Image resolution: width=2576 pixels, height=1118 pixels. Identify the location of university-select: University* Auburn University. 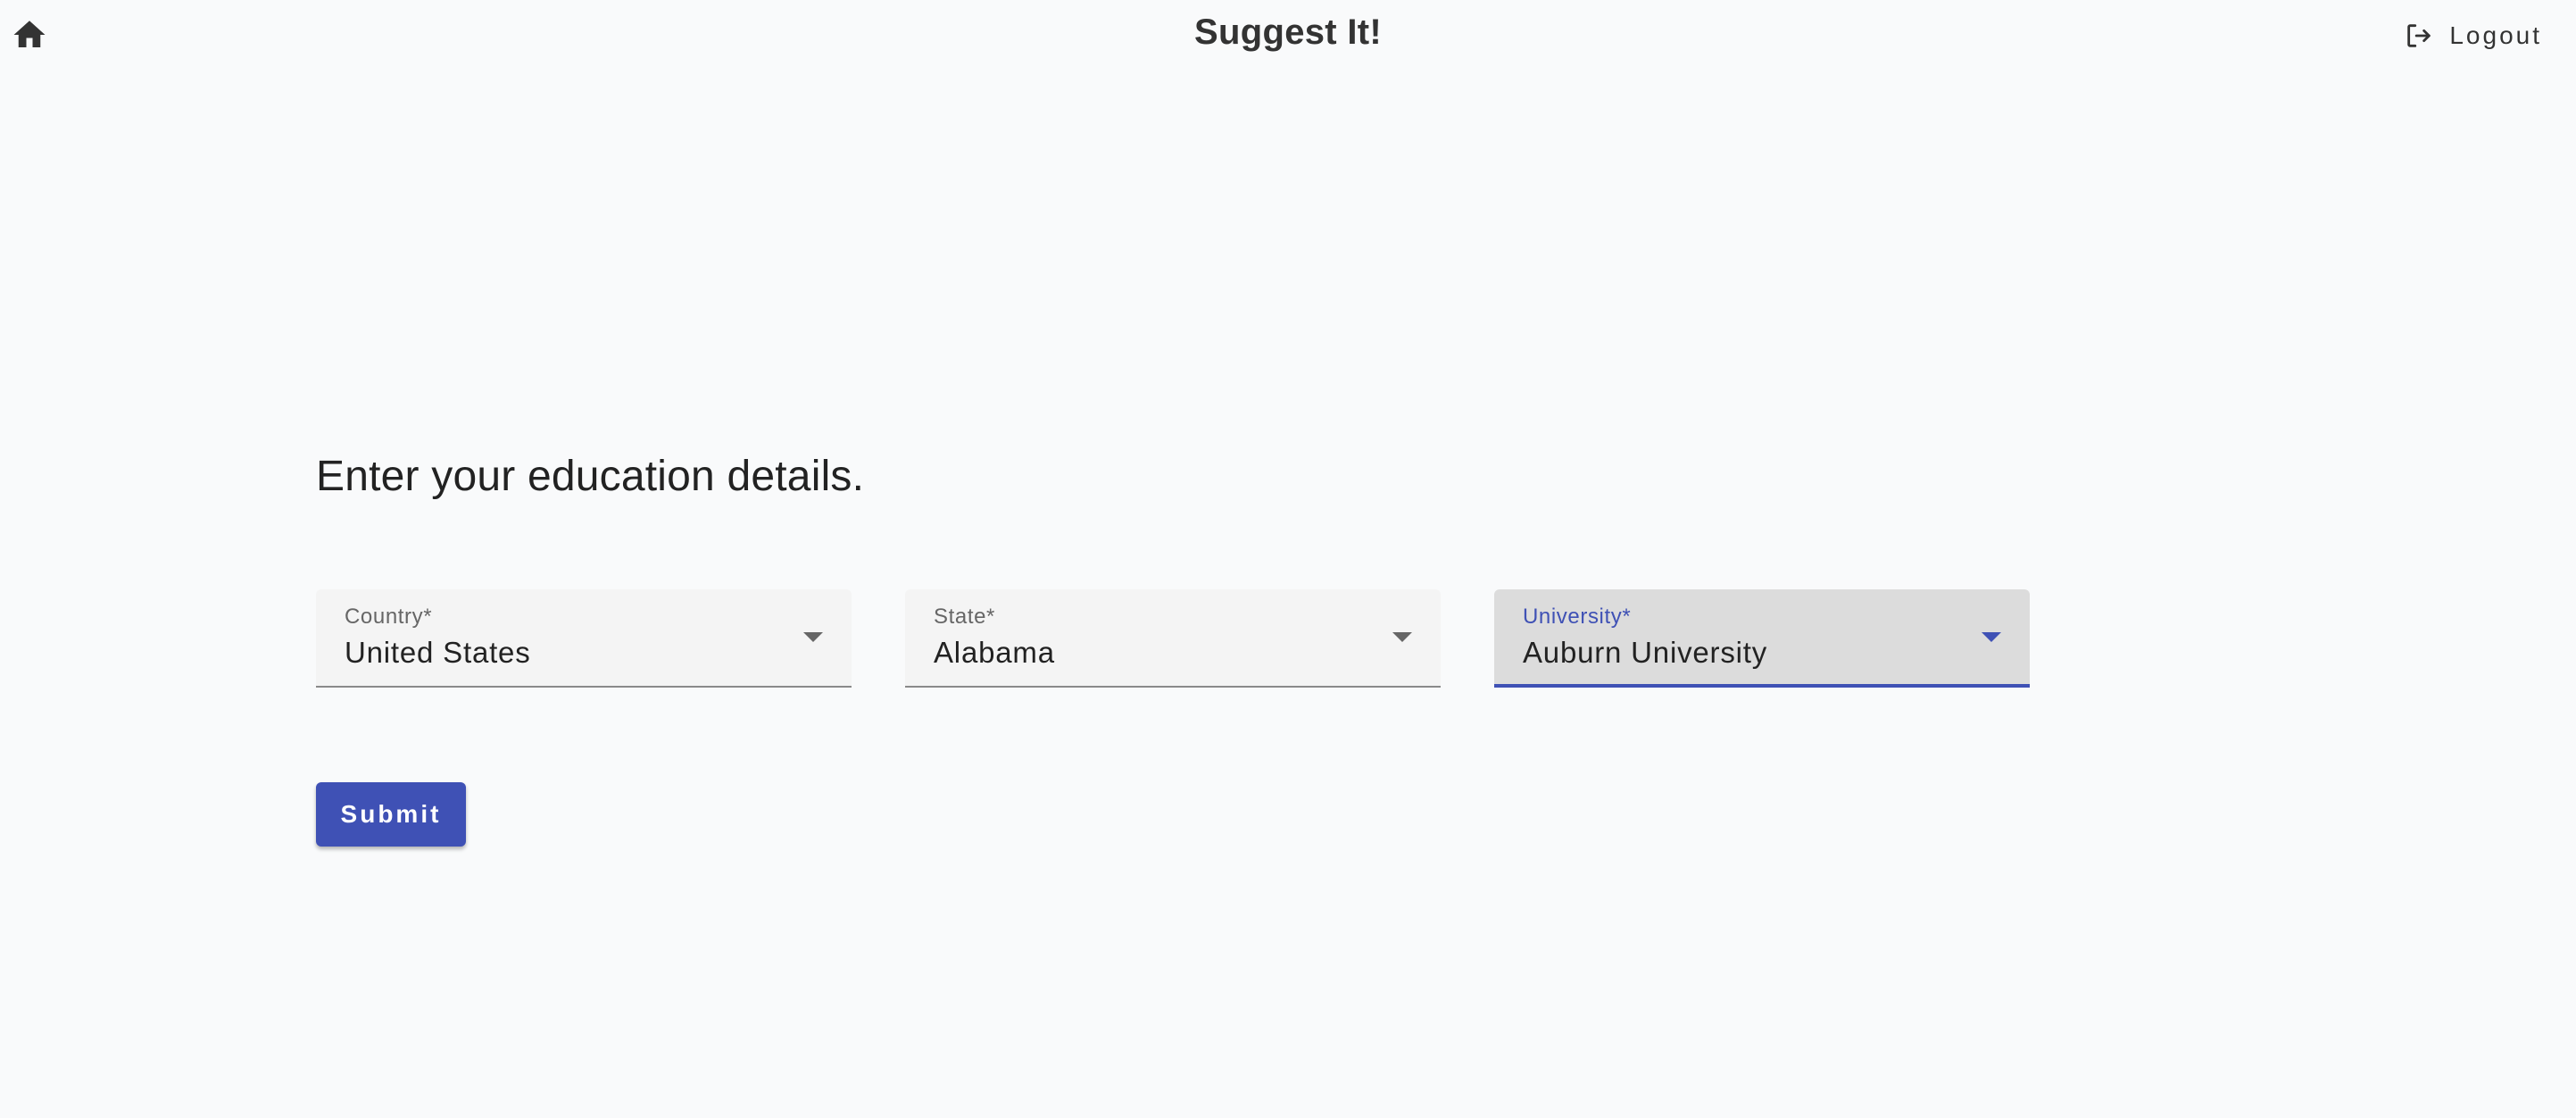
(1762, 638).